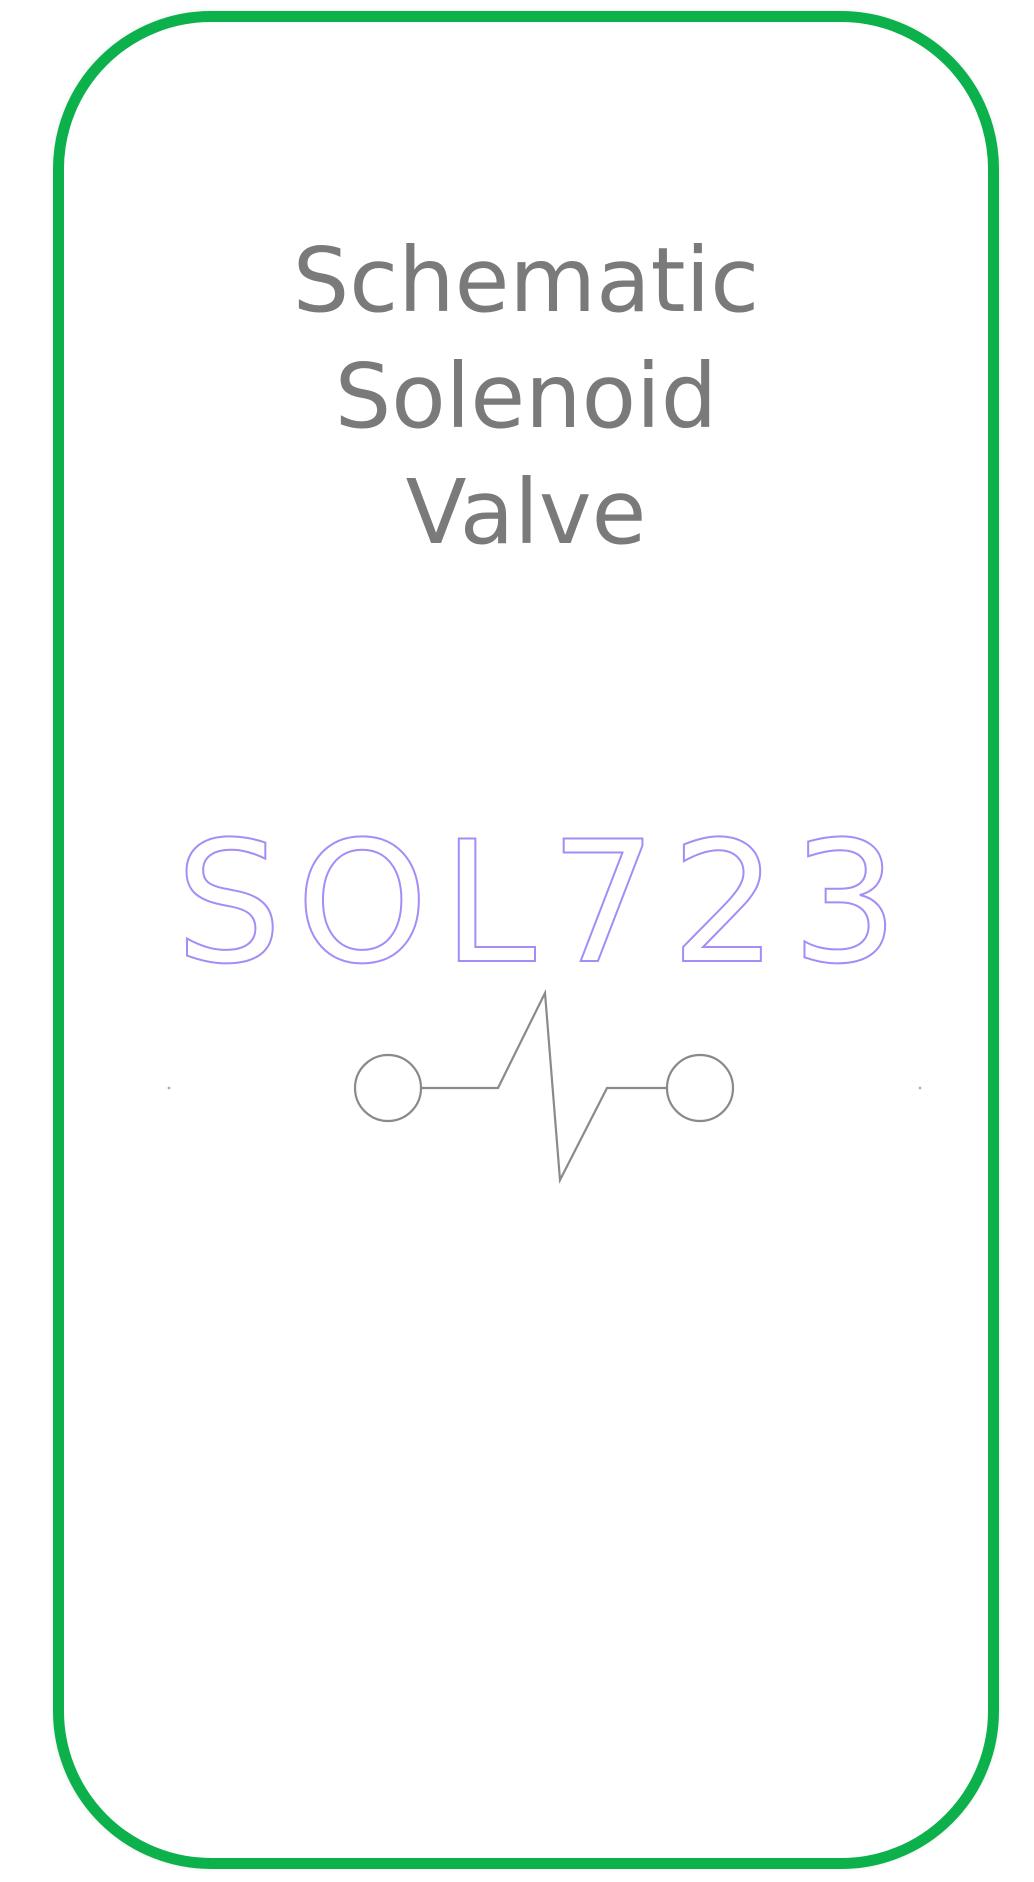 The height and width of the screenshot is (1882, 1034). Describe the element at coordinates (700, 1088) in the screenshot. I see `right-terminal` at that location.